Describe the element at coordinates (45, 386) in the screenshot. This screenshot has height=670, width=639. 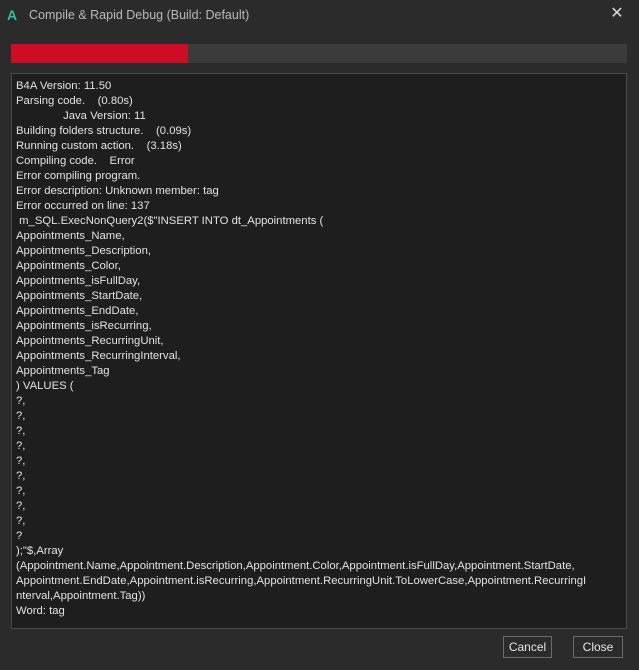
I see `log-line: ) VALUES (` at that location.